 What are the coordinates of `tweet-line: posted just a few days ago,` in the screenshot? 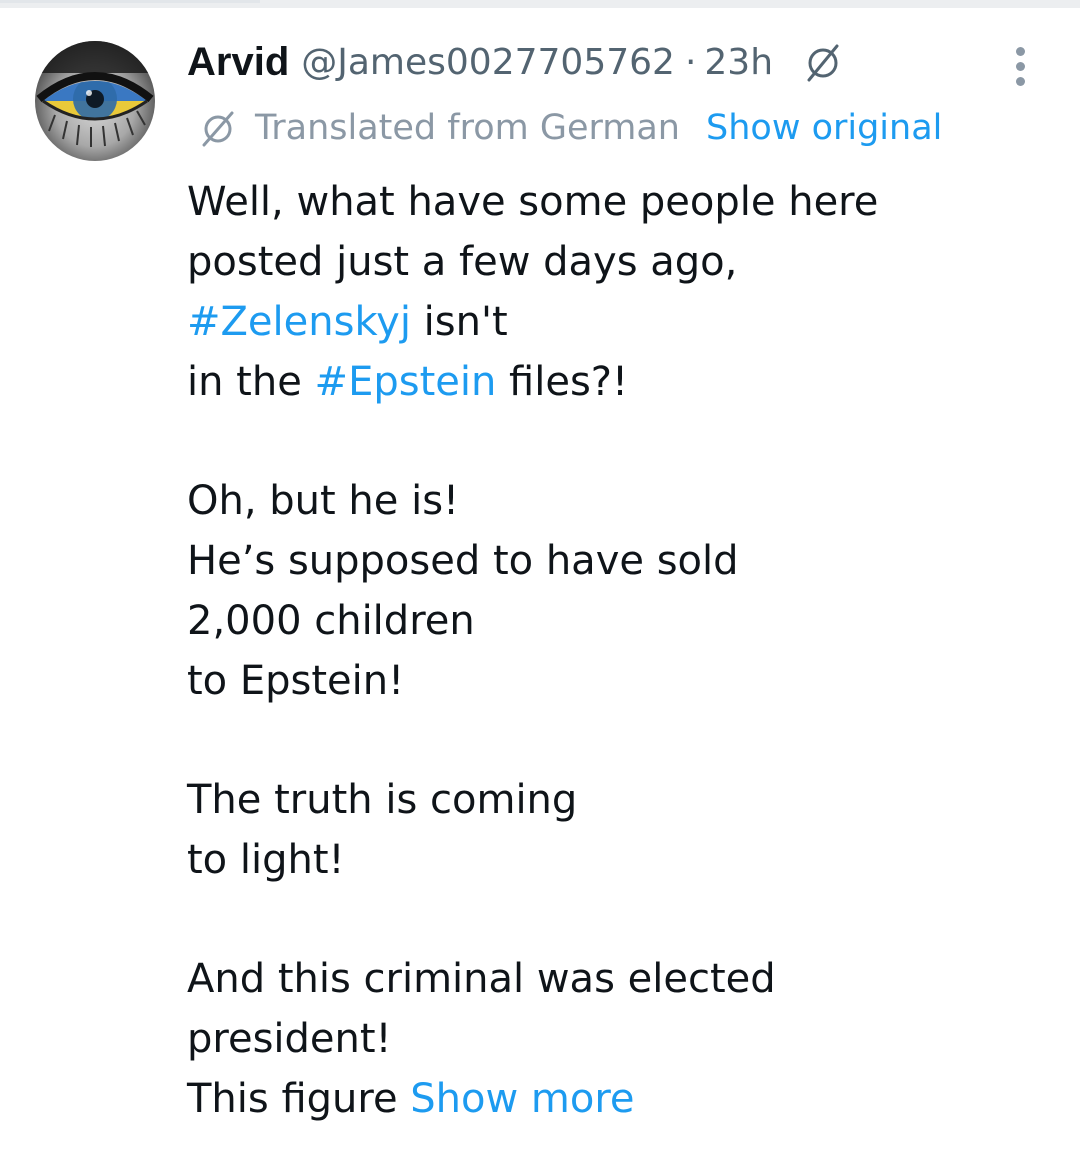 It's located at (462, 262).